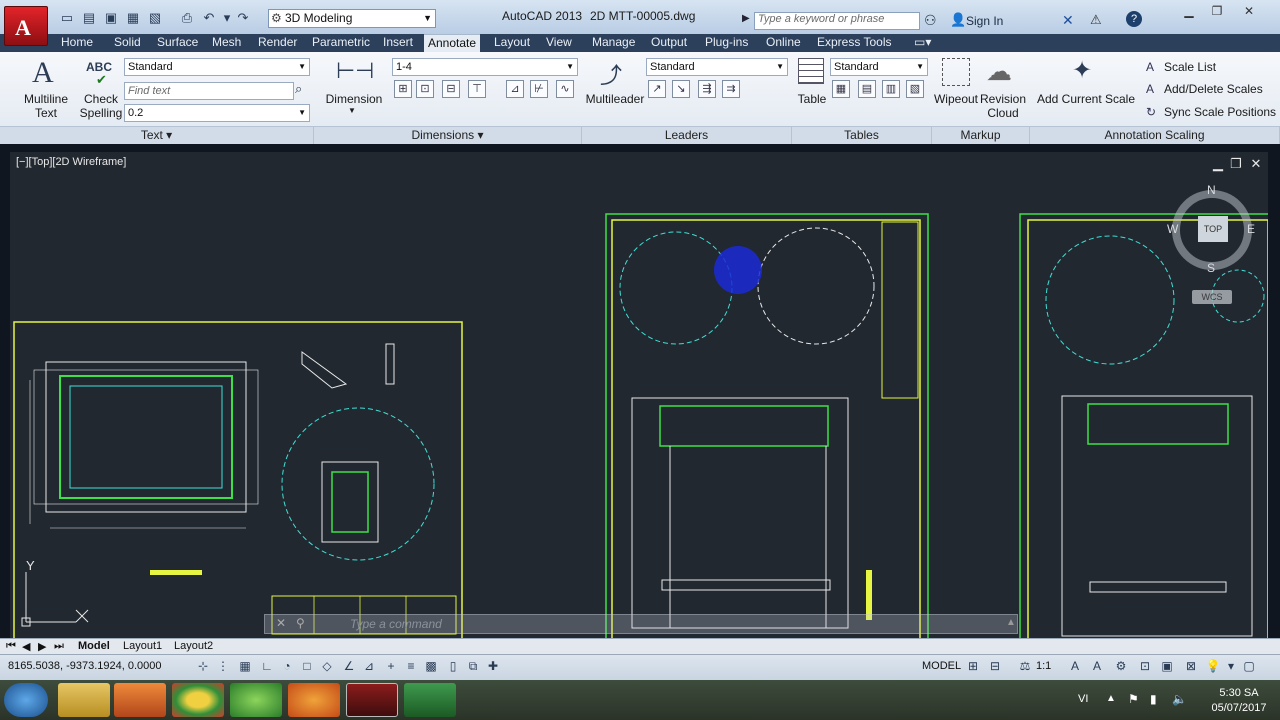 This screenshot has height=720, width=1280. What do you see at coordinates (1239, 701) in the screenshot?
I see `clock: 5:30 SA 05/07/2017` at bounding box center [1239, 701].